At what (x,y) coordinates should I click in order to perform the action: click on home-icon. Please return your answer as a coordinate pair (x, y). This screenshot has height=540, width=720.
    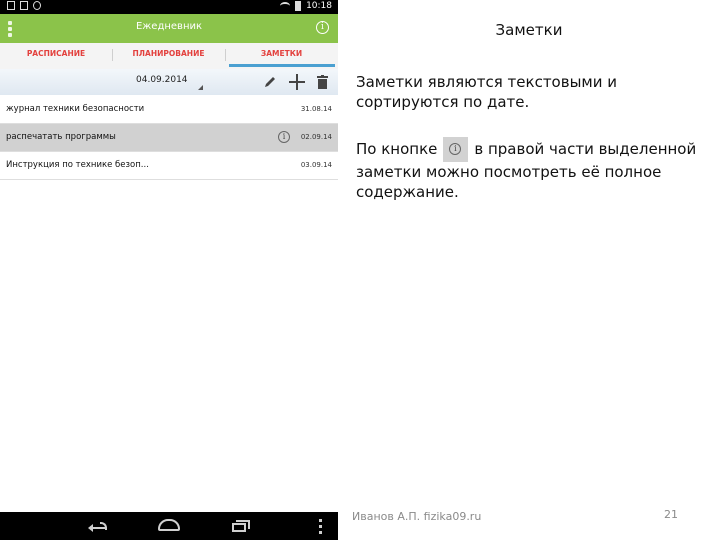
    Looking at the image, I should click on (169, 525).